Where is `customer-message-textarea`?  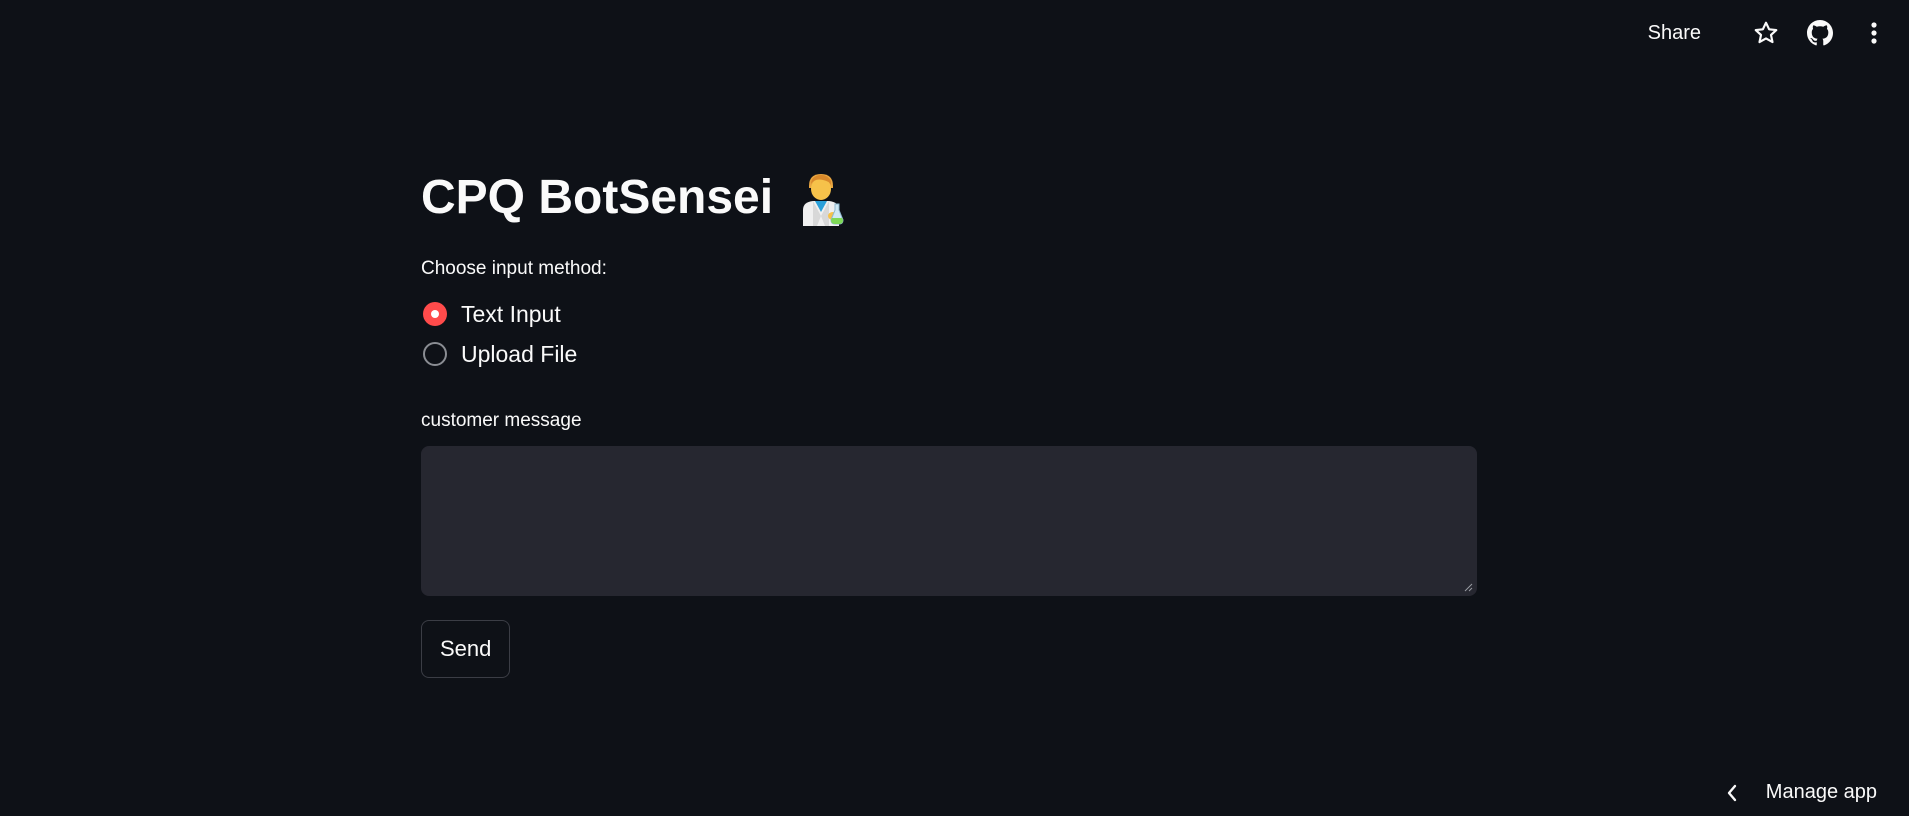
customer-message-textarea is located at coordinates (949, 521).